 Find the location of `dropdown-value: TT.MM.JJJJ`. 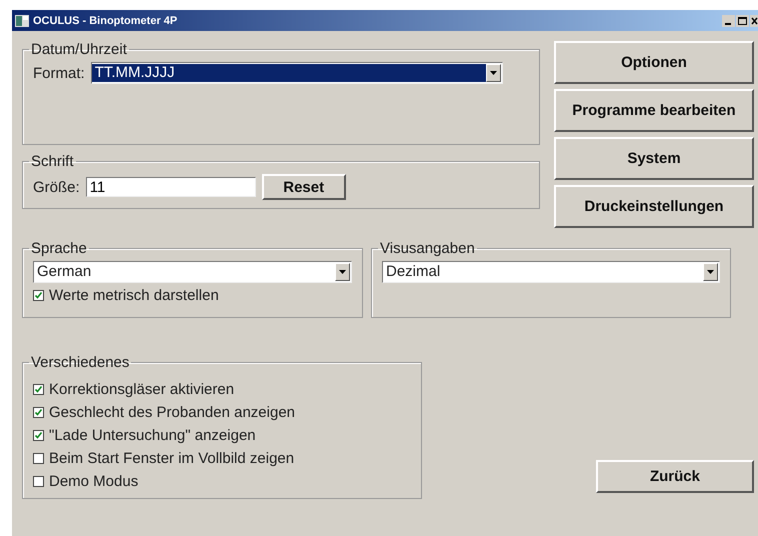

dropdown-value: TT.MM.JJJJ is located at coordinates (289, 73).